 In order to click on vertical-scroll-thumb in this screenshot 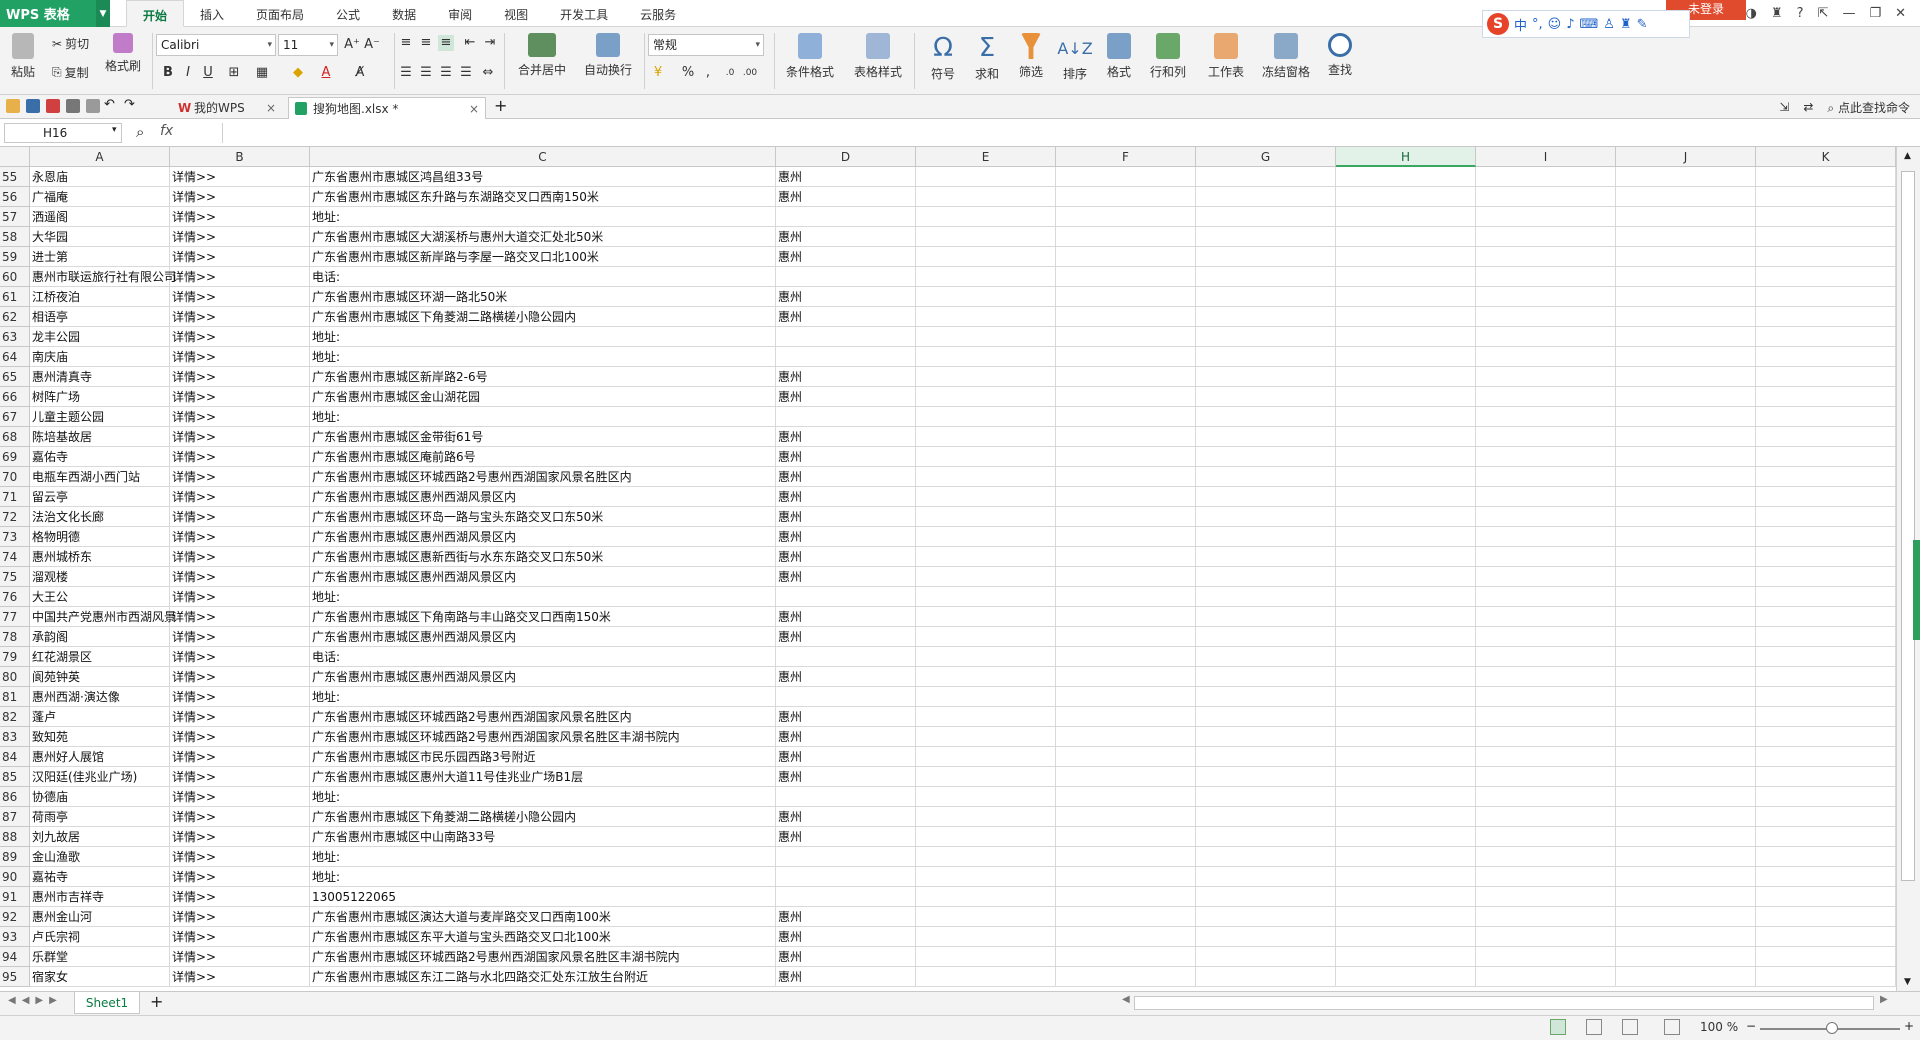, I will do `click(1908, 526)`.